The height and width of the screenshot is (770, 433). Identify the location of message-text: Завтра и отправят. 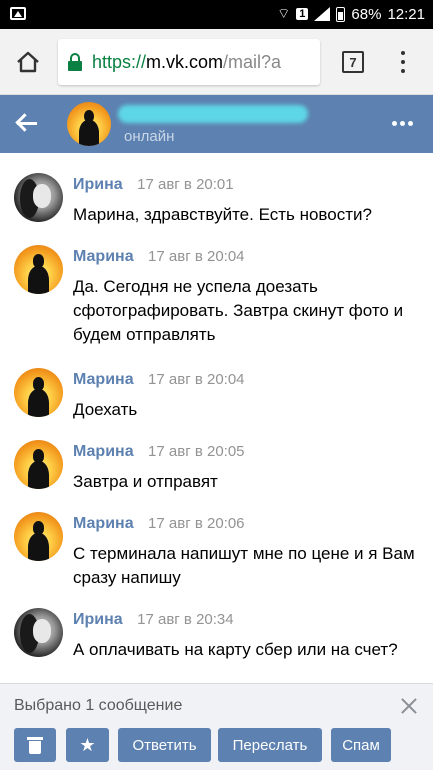
(145, 481).